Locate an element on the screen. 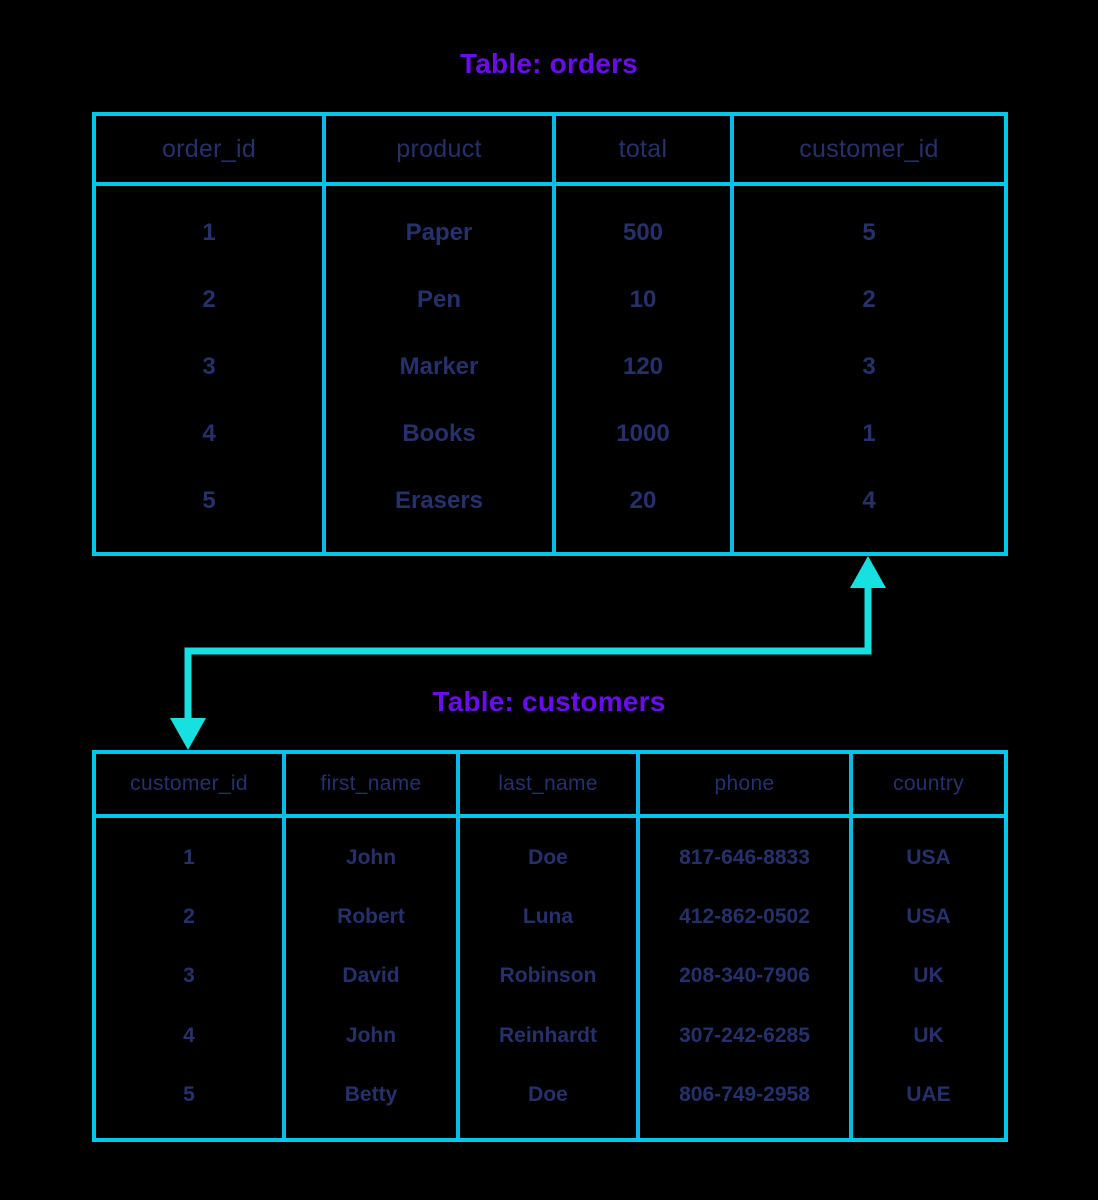 Image resolution: width=1098 pixels, height=1200 pixels. customers-header-last-name: last_name is located at coordinates (546, 786).